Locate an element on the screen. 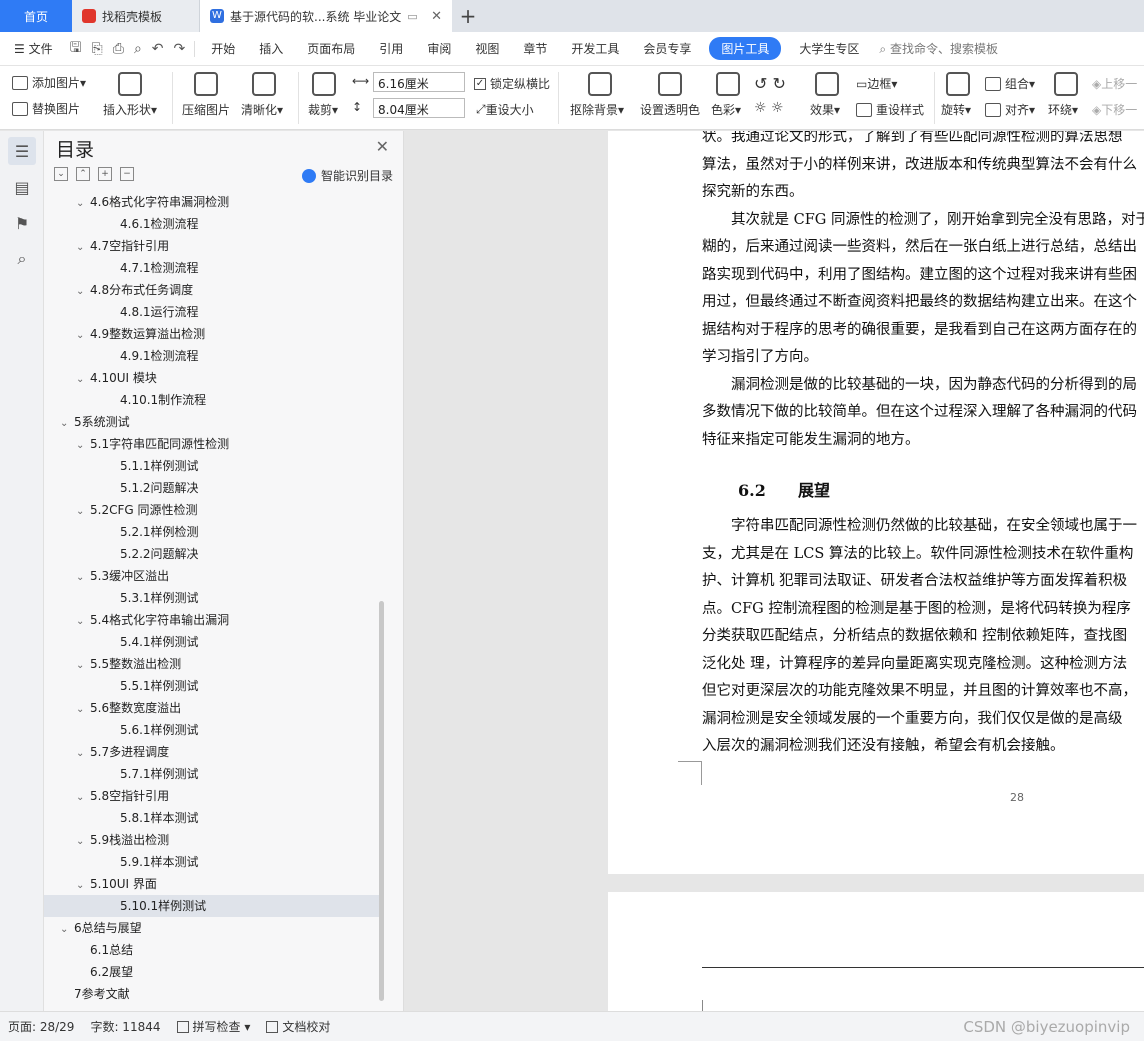 Image resolution: width=1144 pixels, height=1041 pixels. compress-button: 压缩图片 is located at coordinates (206, 109).